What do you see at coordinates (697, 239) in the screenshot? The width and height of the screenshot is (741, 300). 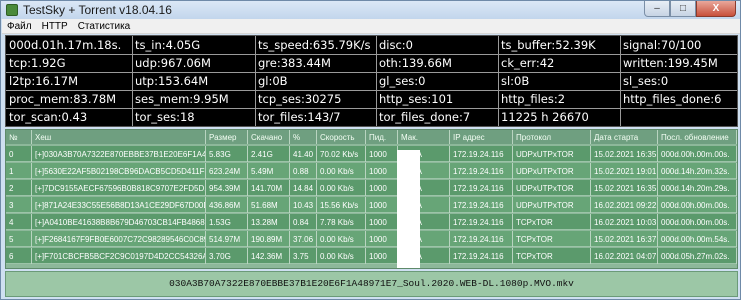 I see `table-cell: 000d.00h.00m.54s.` at bounding box center [697, 239].